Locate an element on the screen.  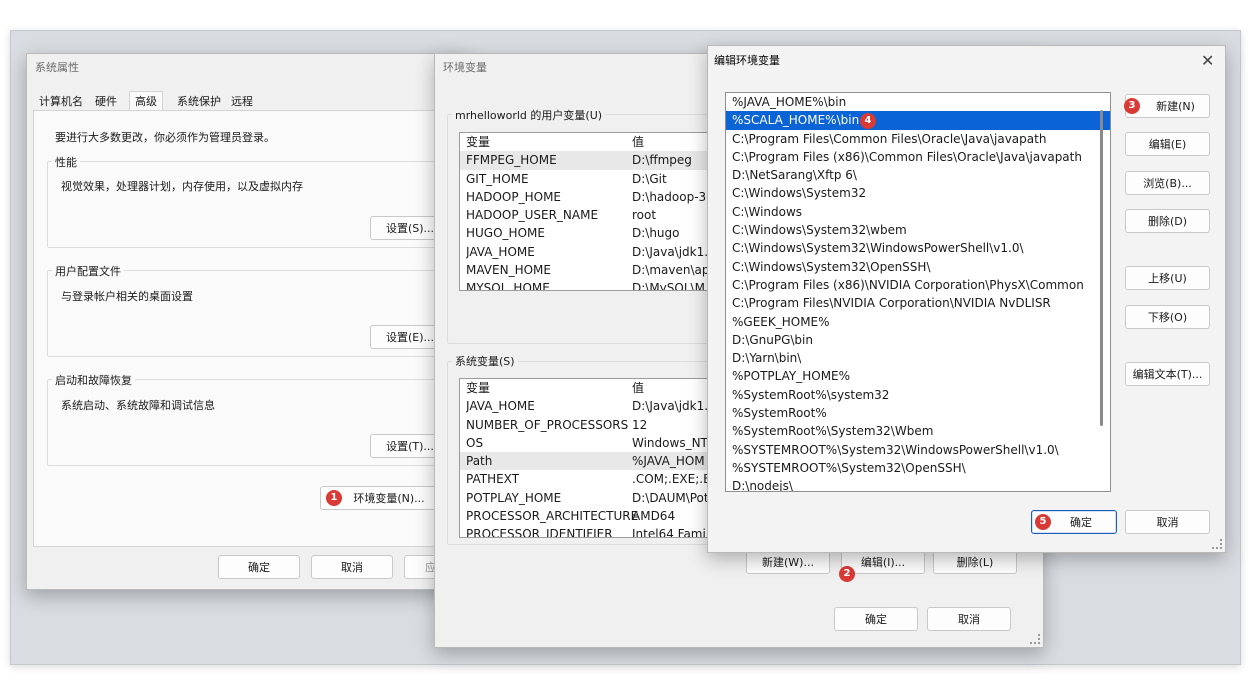
user-col-value: 值 is located at coordinates (638, 142).